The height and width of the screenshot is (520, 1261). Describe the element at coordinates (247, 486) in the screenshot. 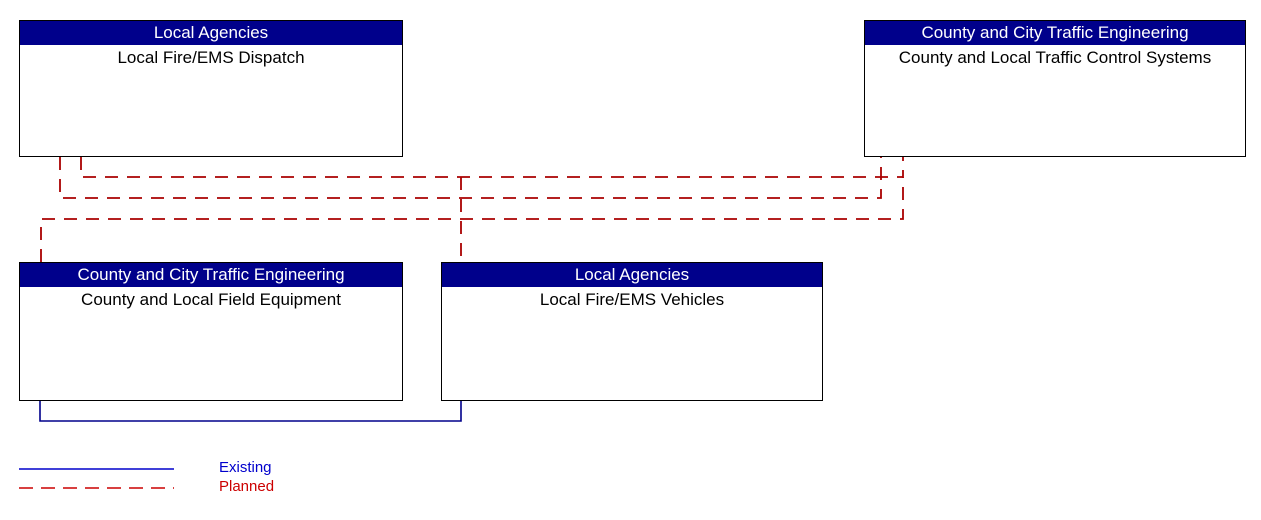

I see `legend-label-planned: Planned` at that location.